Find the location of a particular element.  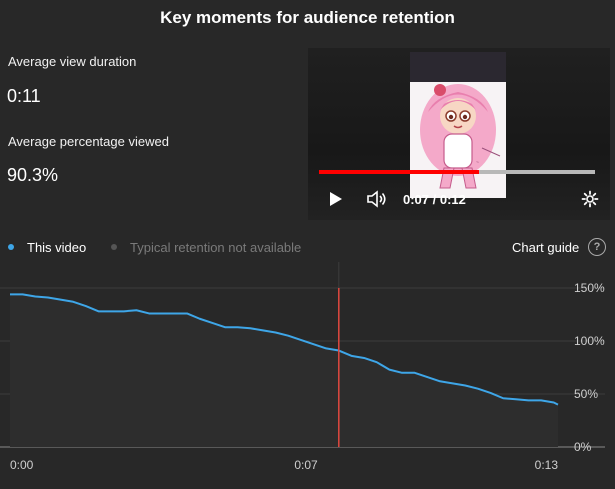

y-tick-label: 150% is located at coordinates (589, 288).